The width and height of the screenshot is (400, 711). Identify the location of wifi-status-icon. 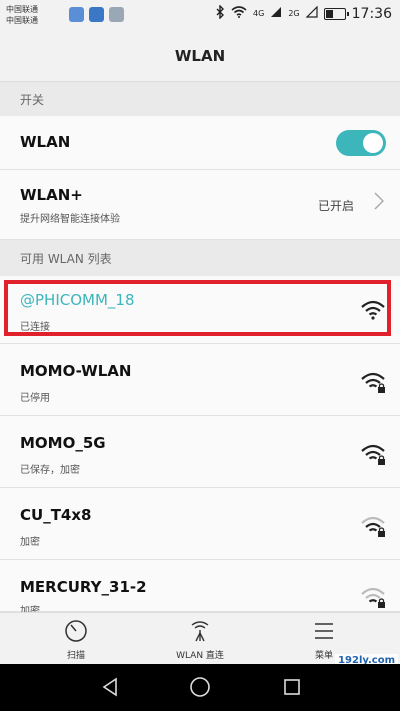
(239, 14).